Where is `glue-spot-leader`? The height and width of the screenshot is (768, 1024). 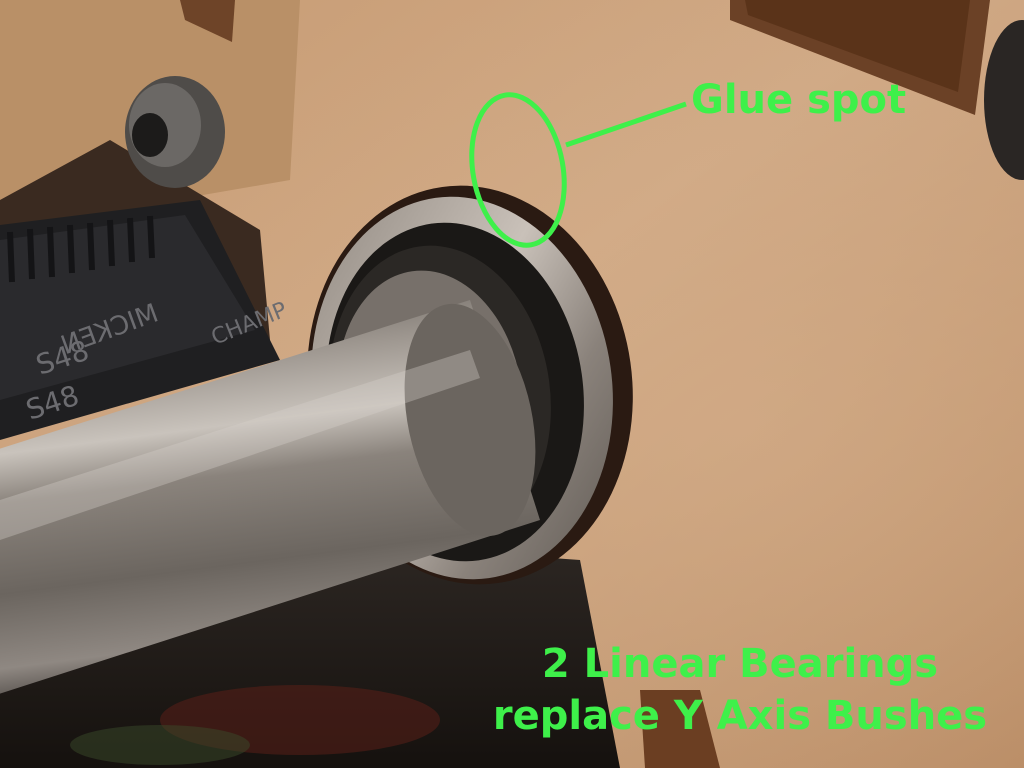
glue-spot-leader is located at coordinates (626, 124).